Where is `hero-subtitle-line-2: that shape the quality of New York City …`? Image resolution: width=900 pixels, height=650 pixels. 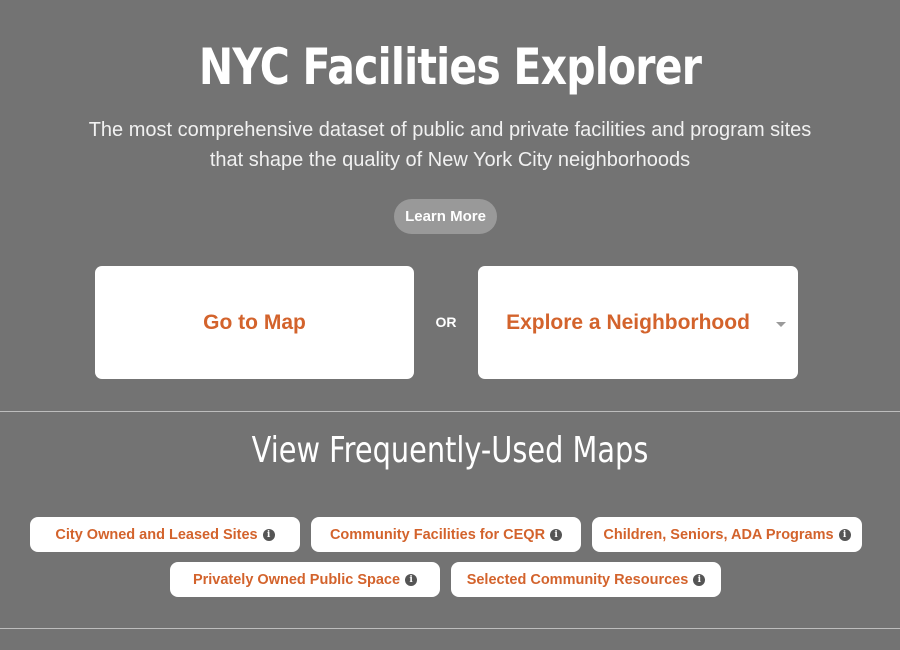 hero-subtitle-line-2: that shape the quality of New York City … is located at coordinates (450, 160).